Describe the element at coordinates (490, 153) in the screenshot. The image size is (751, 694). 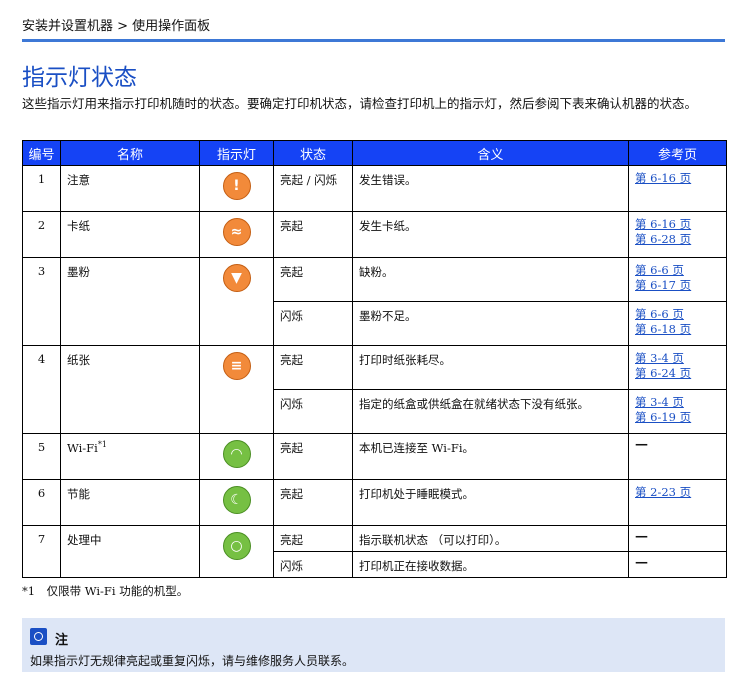
I see `header-meaning: 含义` at that location.